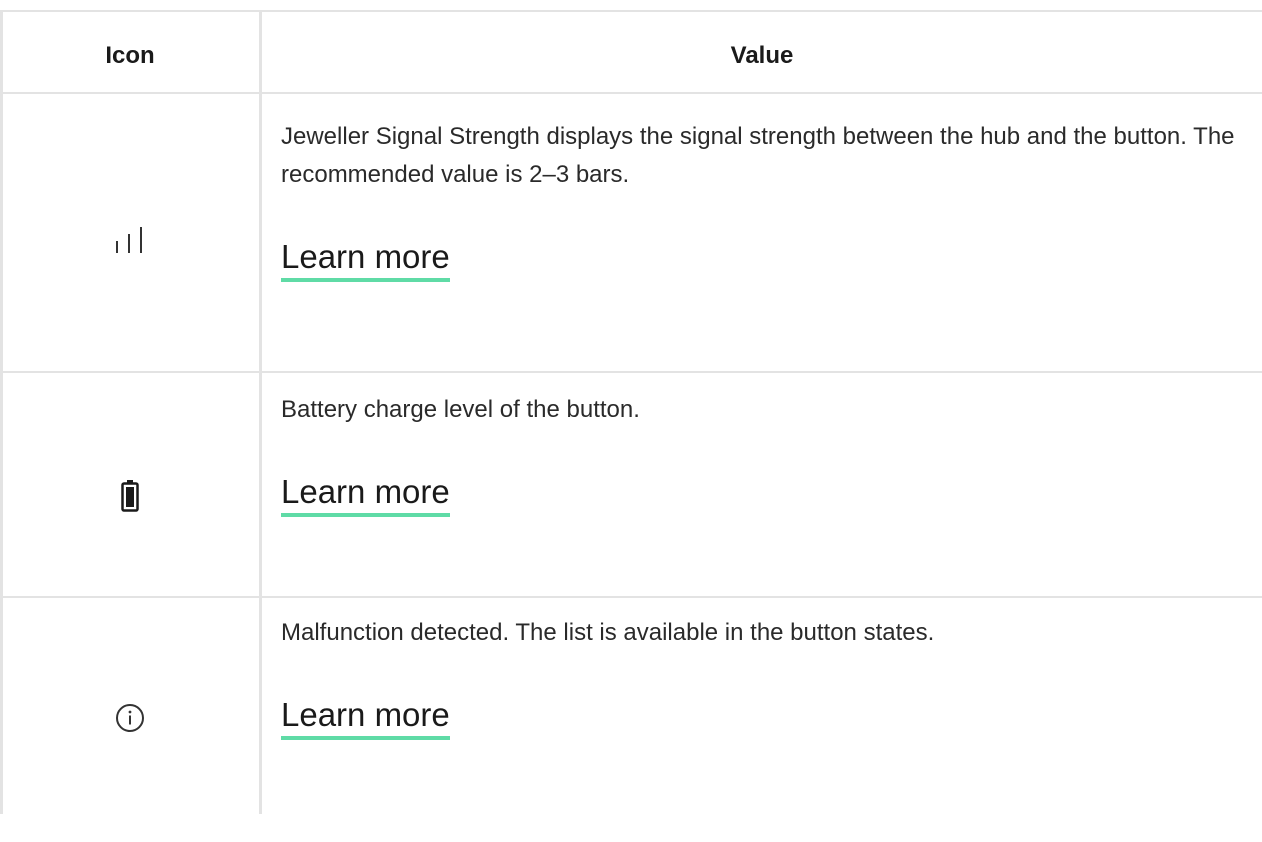  Describe the element at coordinates (762, 55) in the screenshot. I see `column-header-value: Value` at that location.